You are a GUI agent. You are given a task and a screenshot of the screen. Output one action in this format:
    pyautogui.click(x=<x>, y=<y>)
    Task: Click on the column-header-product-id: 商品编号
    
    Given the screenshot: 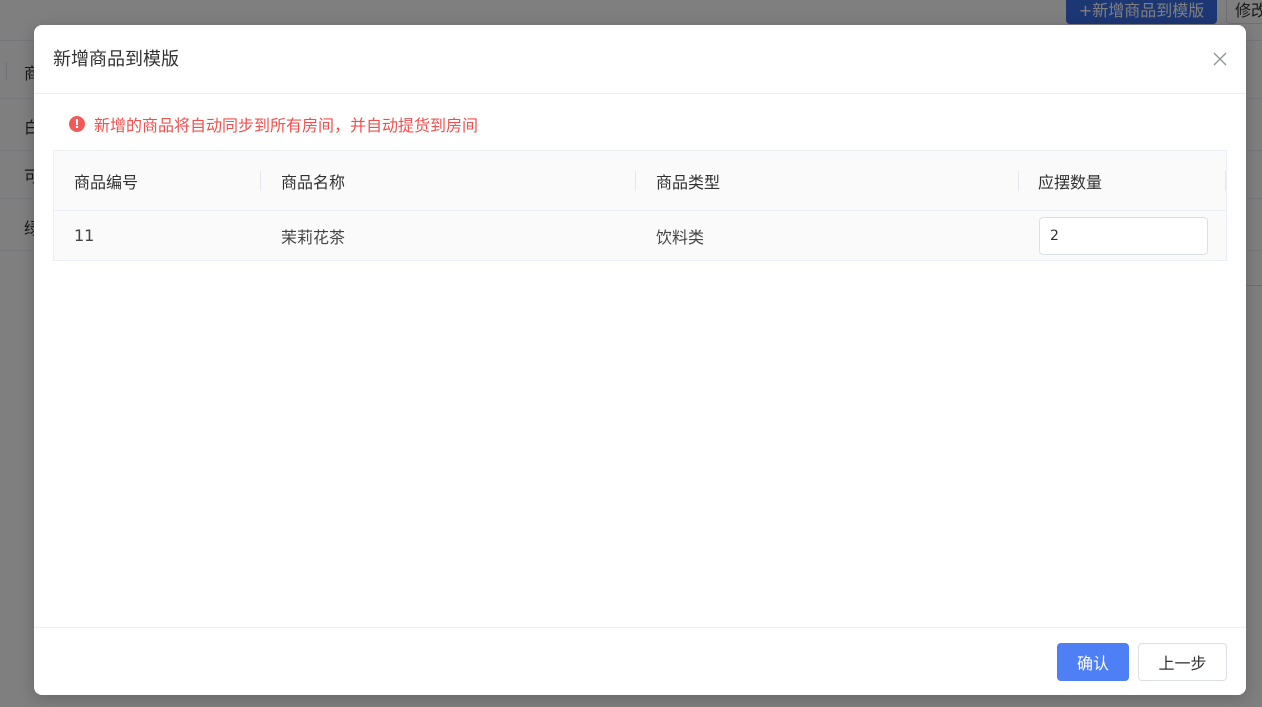 What is the action you would take?
    pyautogui.click(x=106, y=182)
    